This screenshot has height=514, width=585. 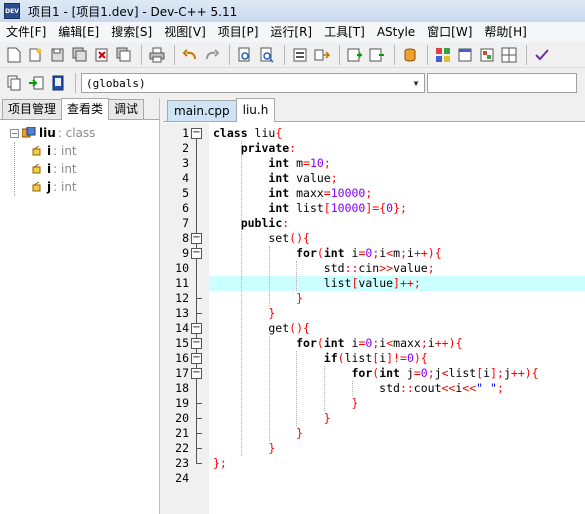 I want to click on add-to-project-icon, so click(x=354, y=54).